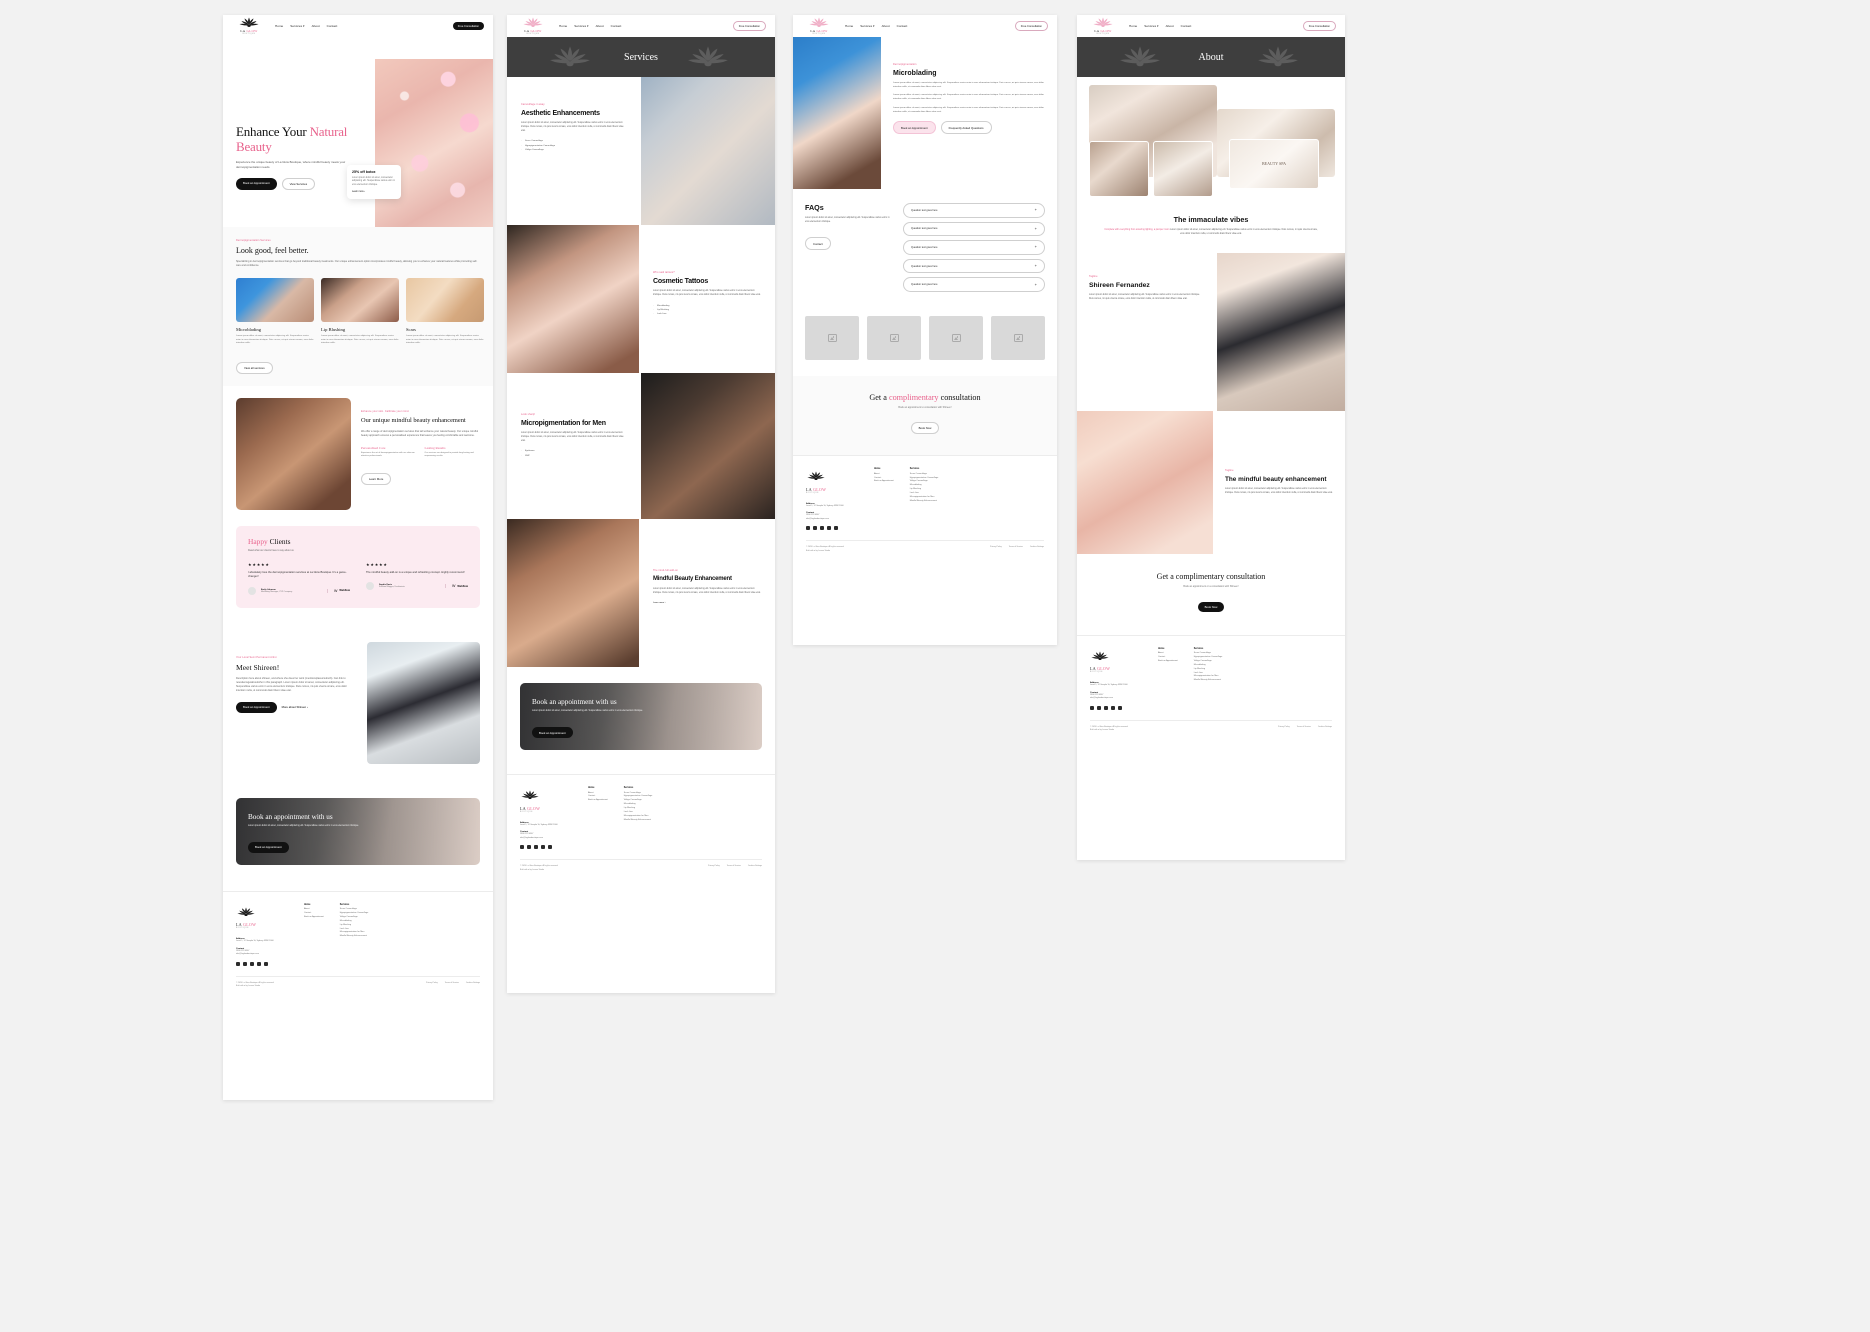  I want to click on detail-faq-button: Frequently Asked Questions, so click(966, 127).